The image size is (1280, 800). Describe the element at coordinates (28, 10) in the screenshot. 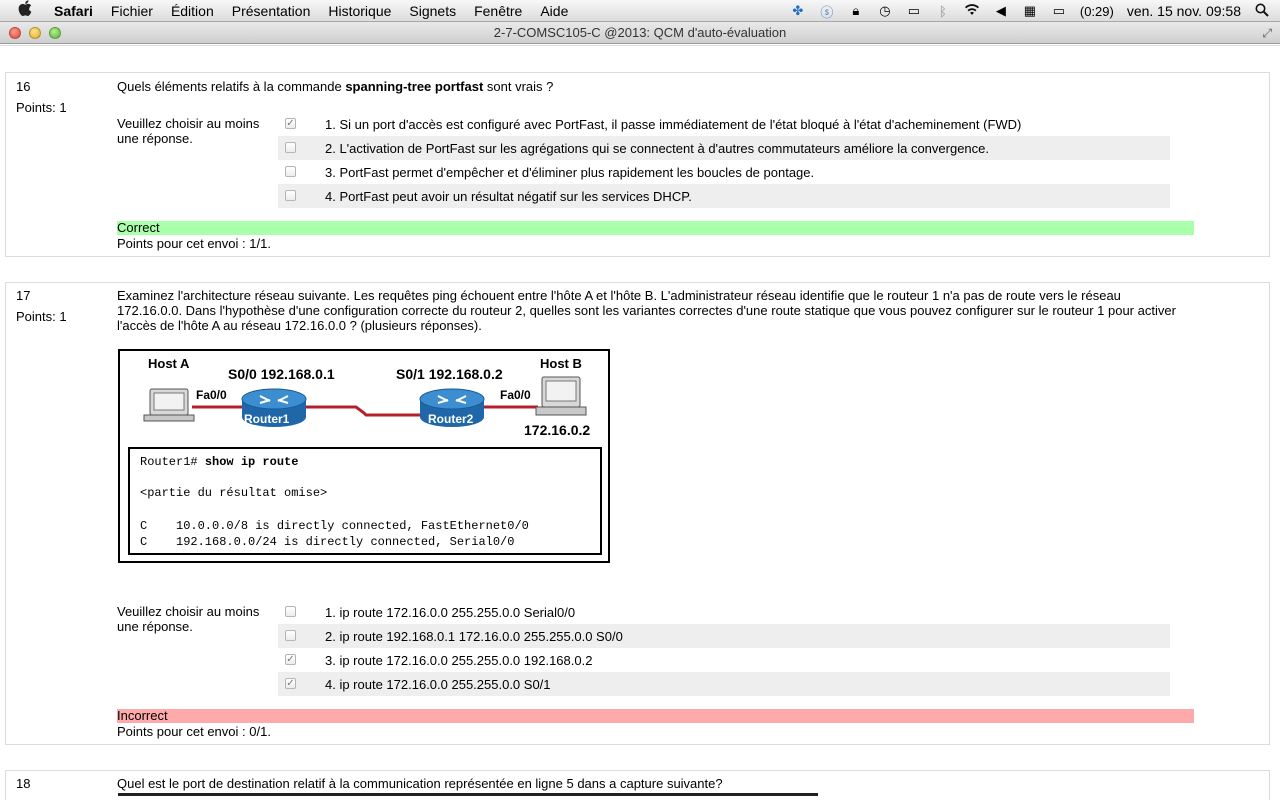

I see `apple-menu-icon` at that location.